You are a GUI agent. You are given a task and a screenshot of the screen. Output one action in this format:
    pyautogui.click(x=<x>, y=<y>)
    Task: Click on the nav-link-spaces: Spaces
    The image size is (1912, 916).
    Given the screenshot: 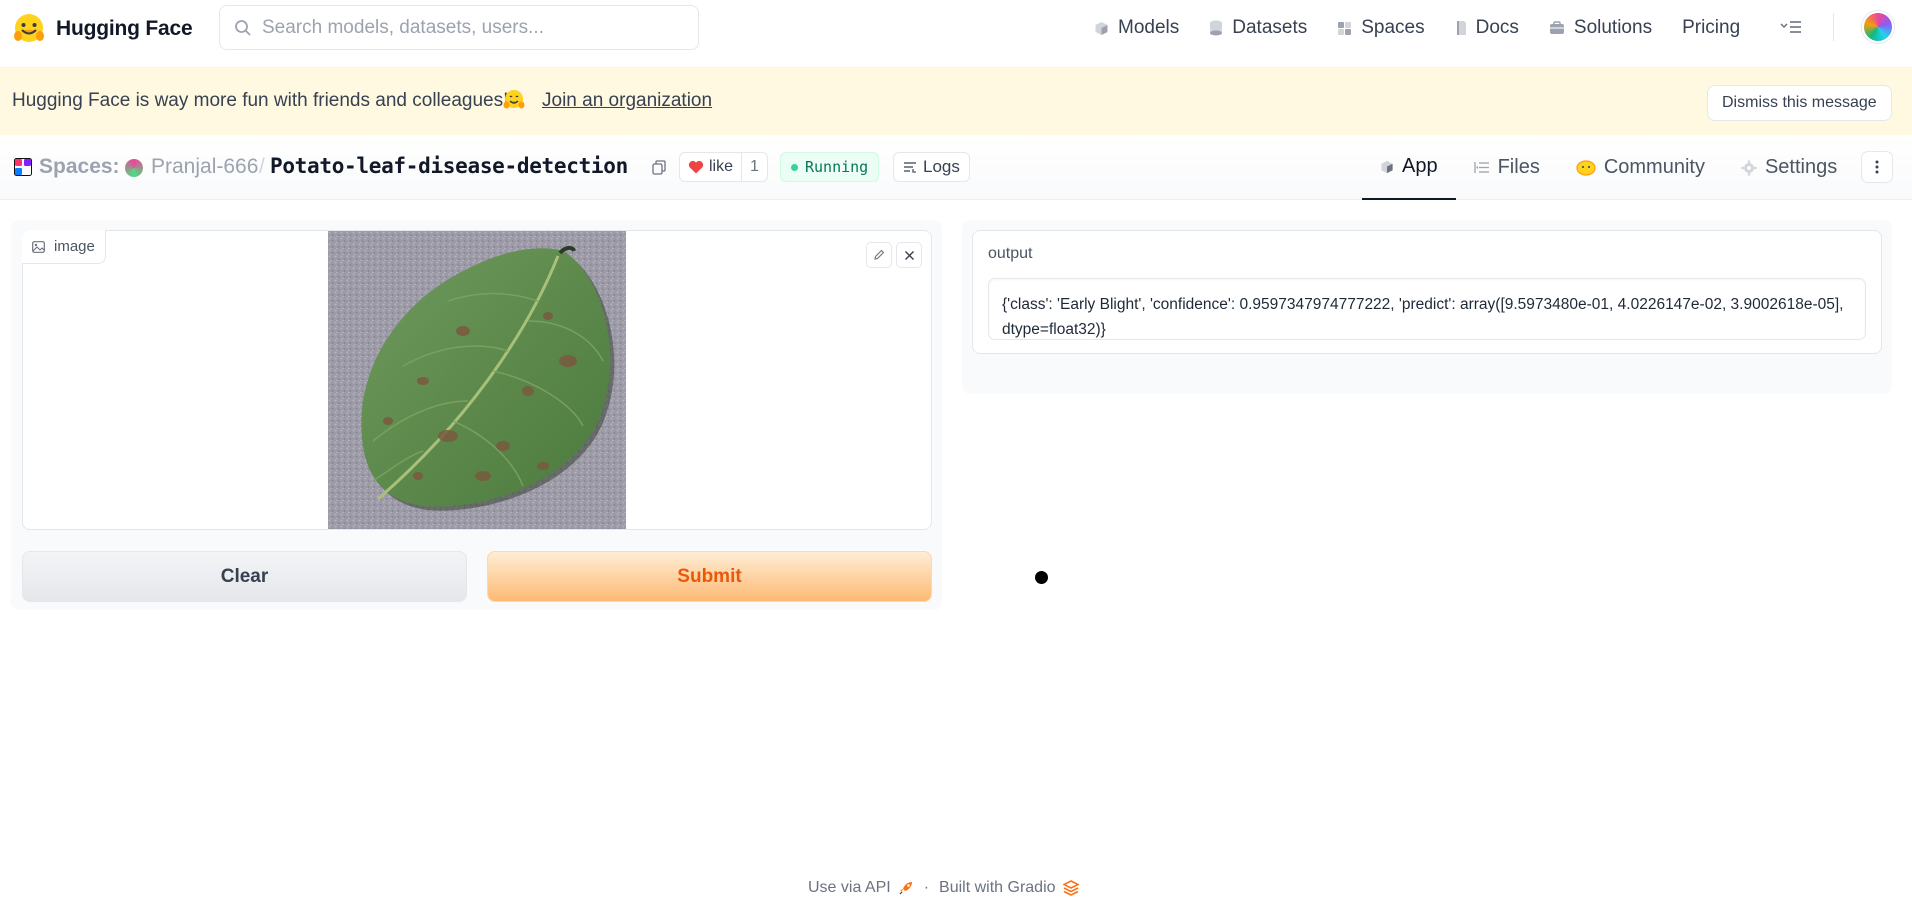 What is the action you would take?
    pyautogui.click(x=1381, y=28)
    